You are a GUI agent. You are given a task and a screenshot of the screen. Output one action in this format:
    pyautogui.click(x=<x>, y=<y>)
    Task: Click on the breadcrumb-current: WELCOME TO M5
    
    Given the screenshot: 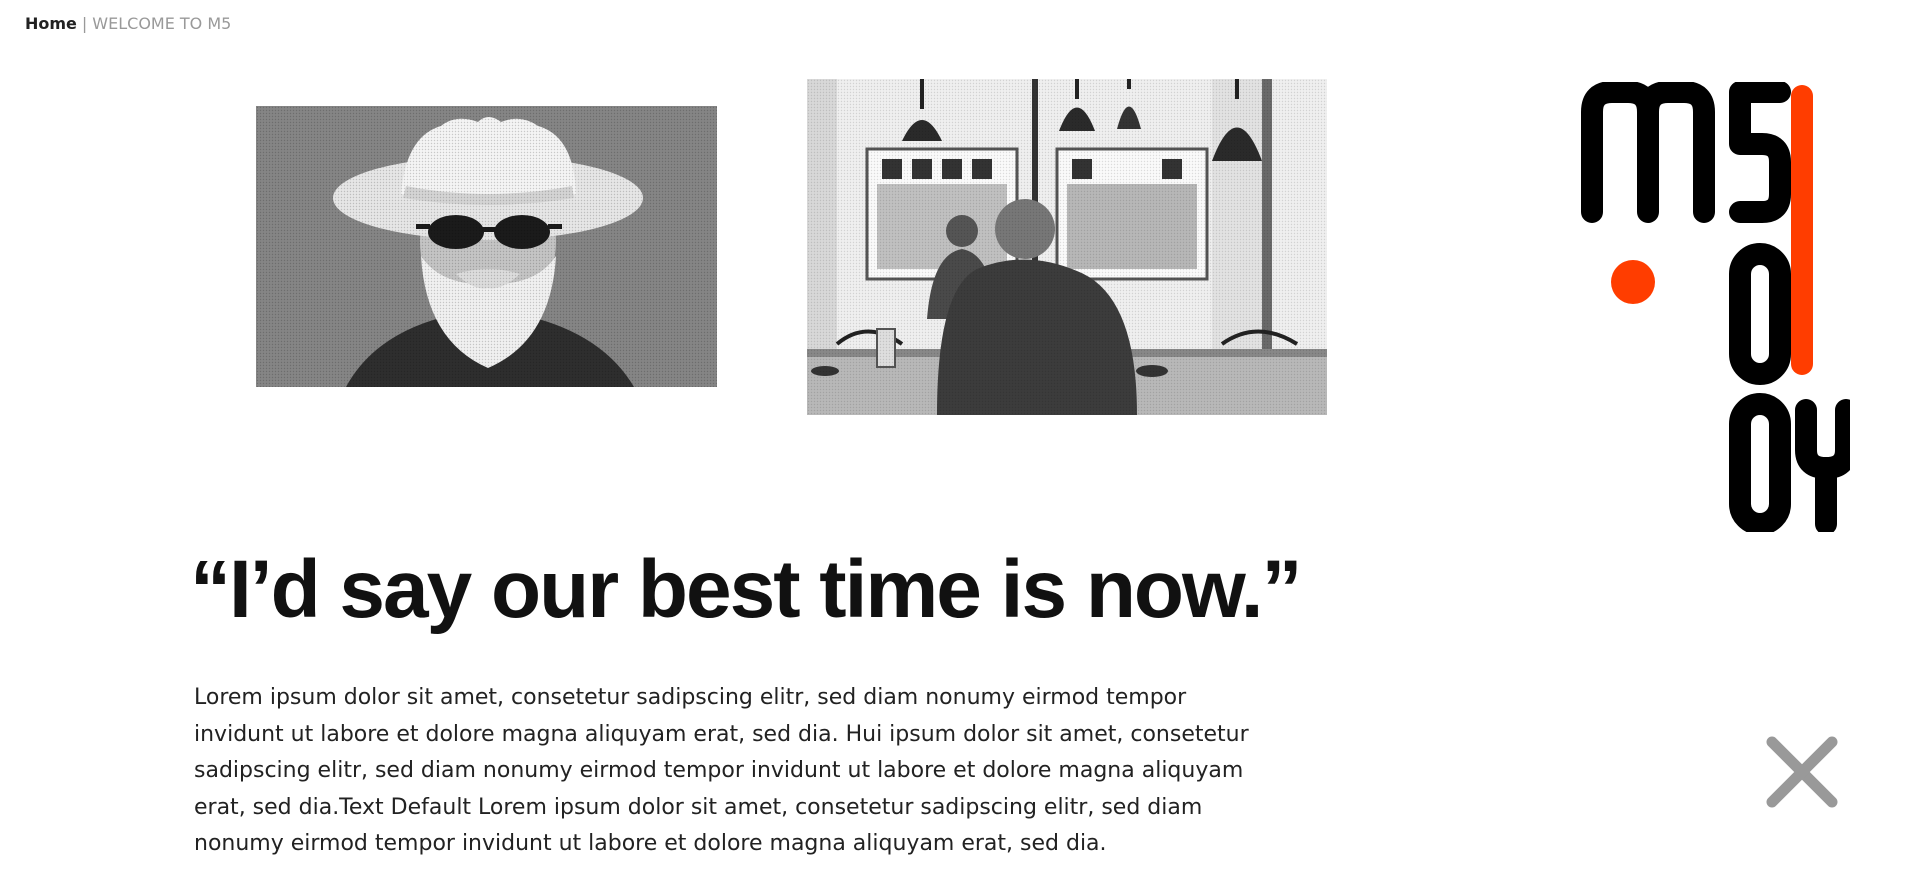 What is the action you would take?
    pyautogui.click(x=162, y=23)
    